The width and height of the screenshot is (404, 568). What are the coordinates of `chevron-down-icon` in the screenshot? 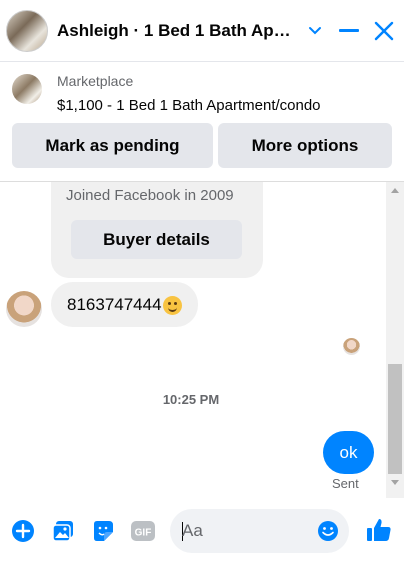 It's located at (315, 31).